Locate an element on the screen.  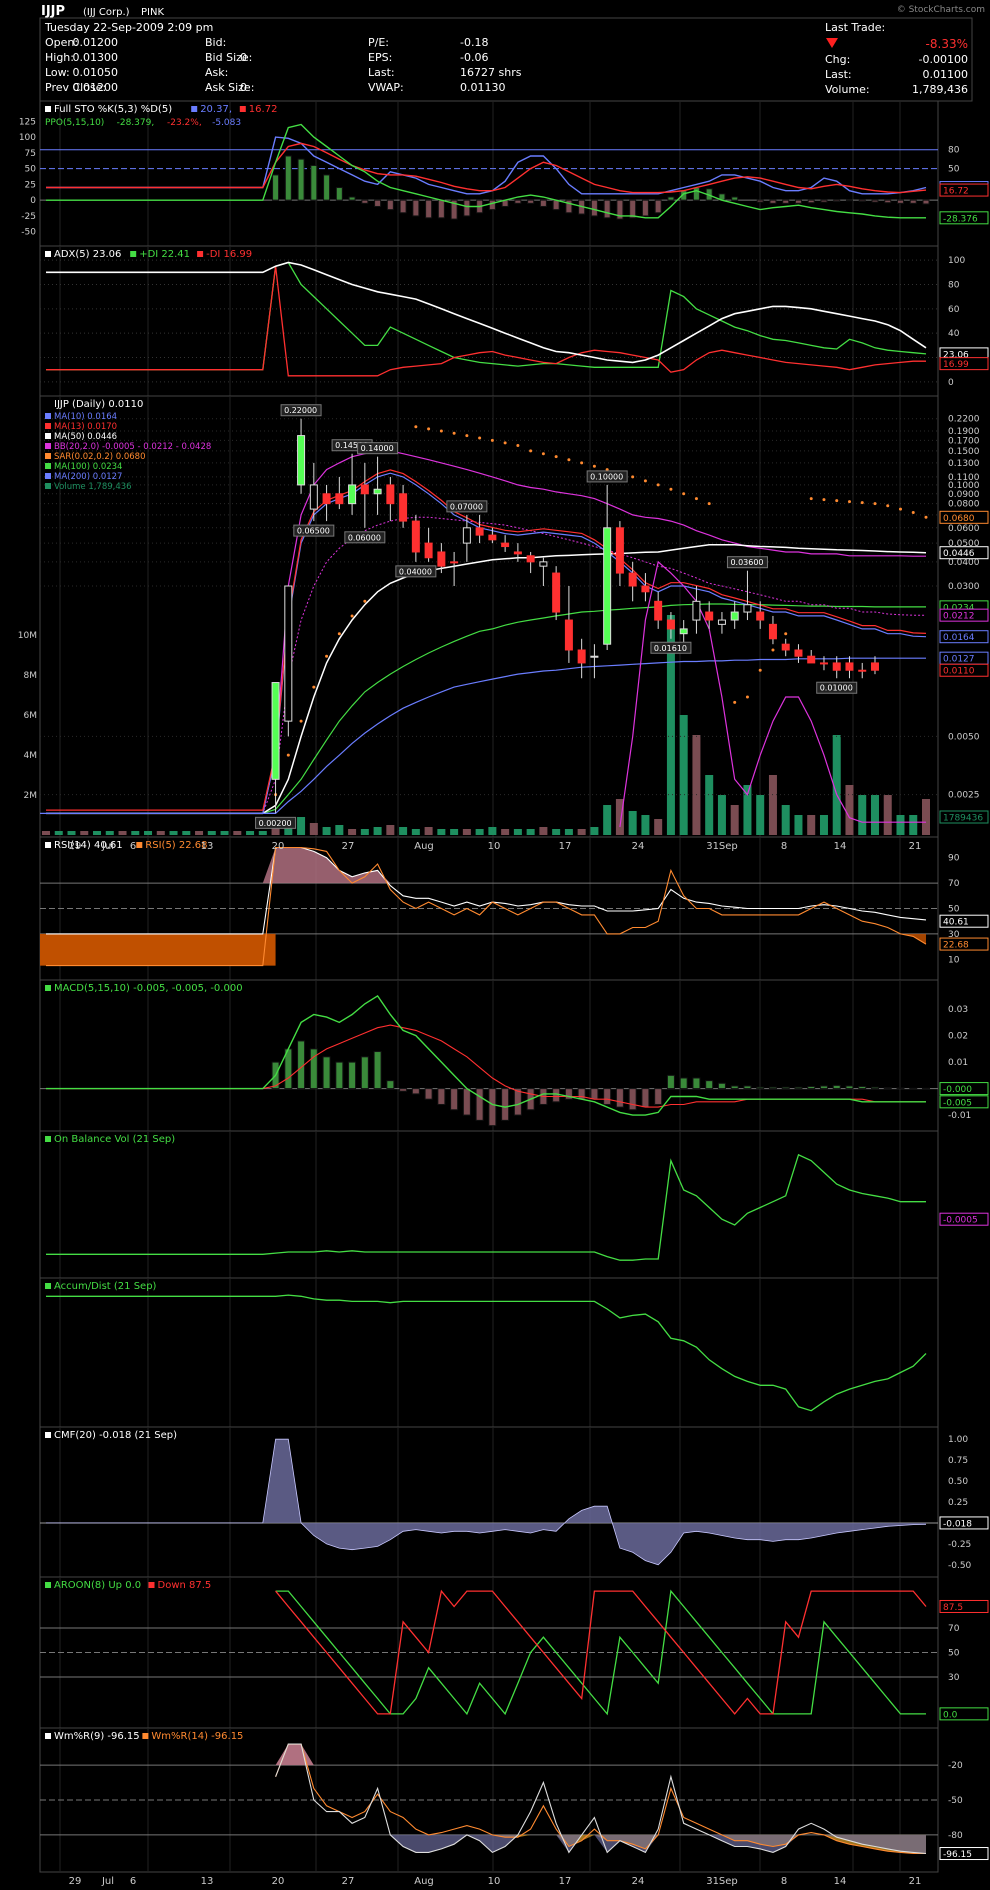
value-label: 0.0446 is located at coordinates (959, 554).